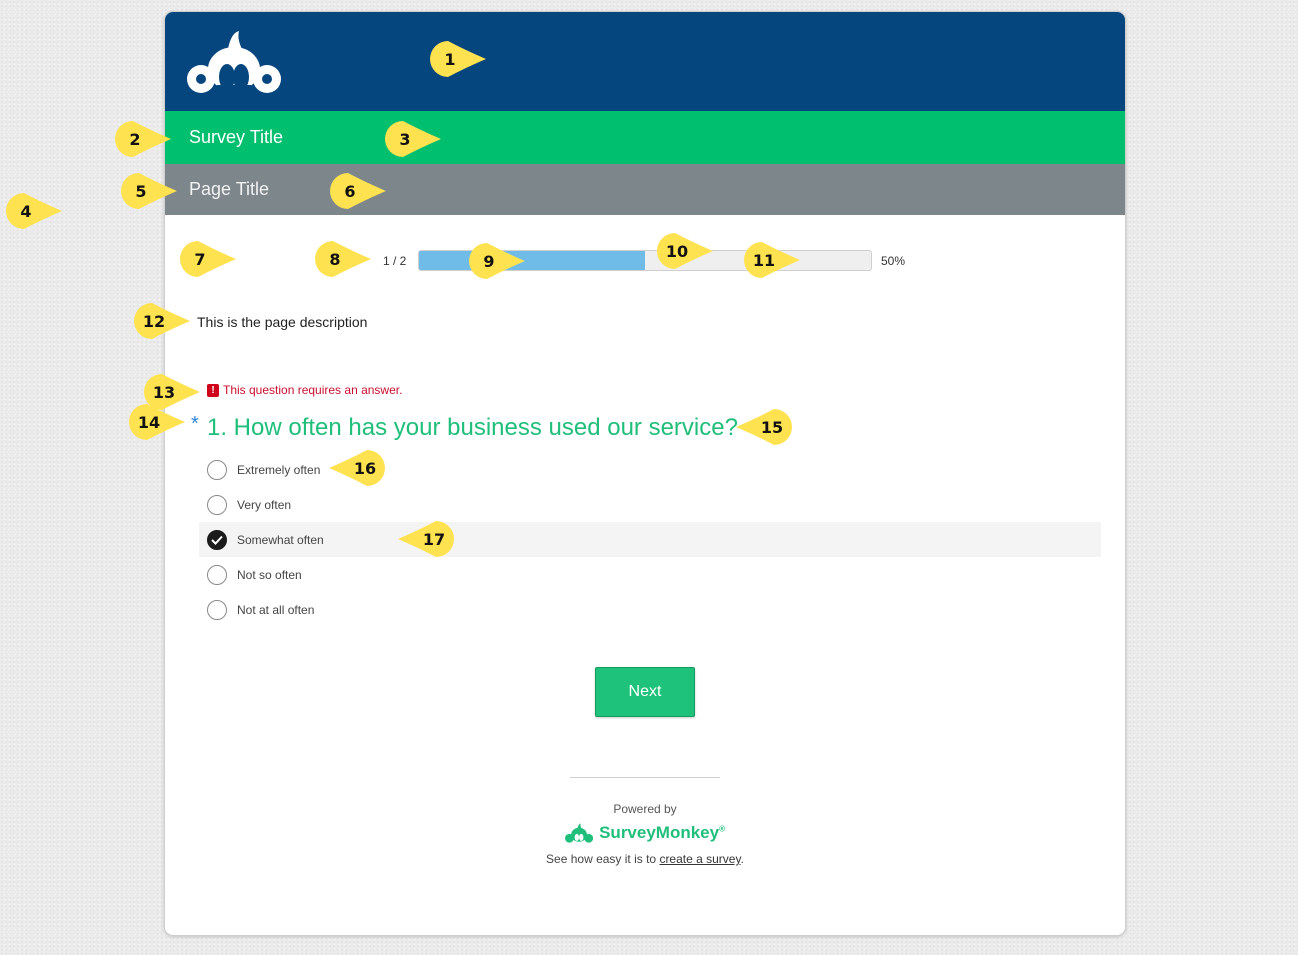  Describe the element at coordinates (264, 504) in the screenshot. I see `answer-option-label: Very often` at that location.